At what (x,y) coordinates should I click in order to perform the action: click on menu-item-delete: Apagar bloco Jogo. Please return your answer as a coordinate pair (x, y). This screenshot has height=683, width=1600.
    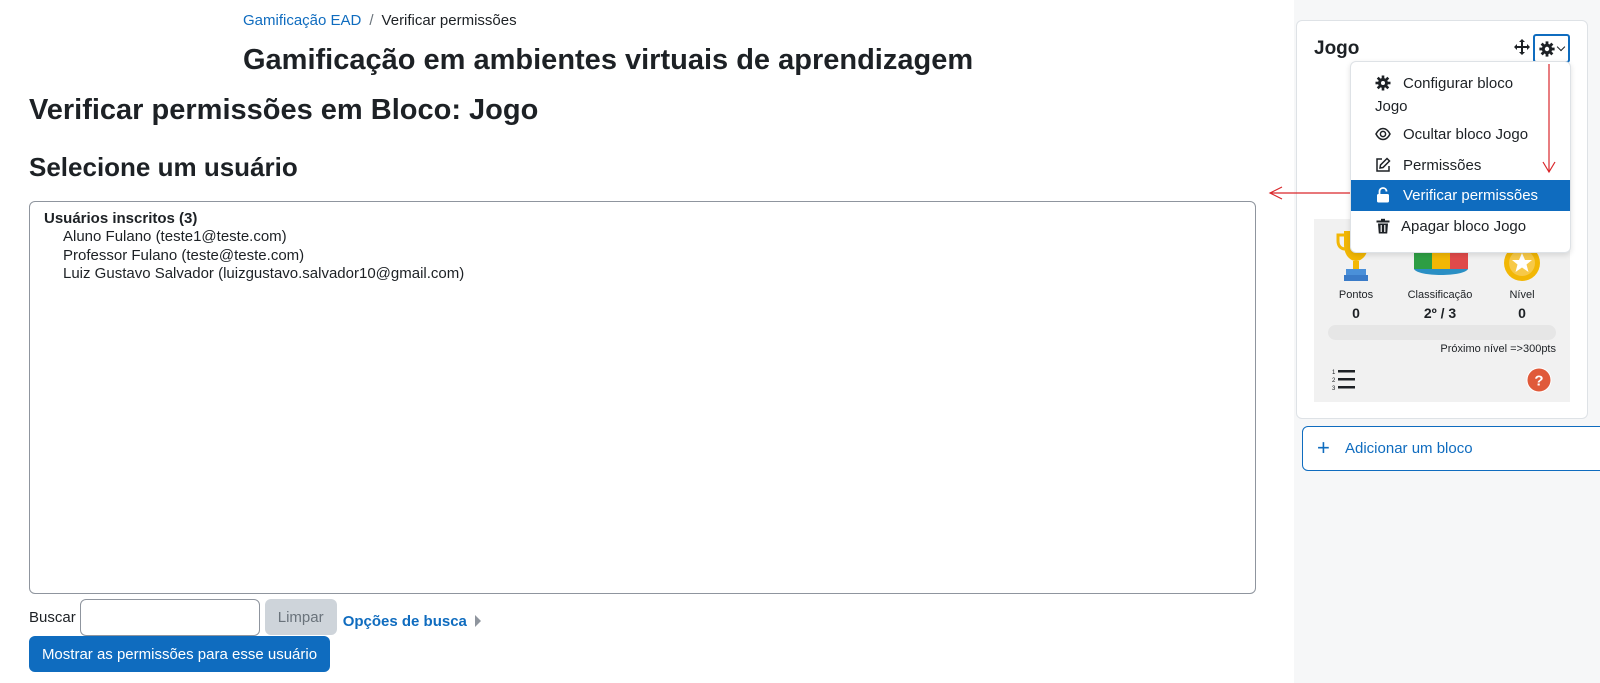
    Looking at the image, I should click on (1460, 227).